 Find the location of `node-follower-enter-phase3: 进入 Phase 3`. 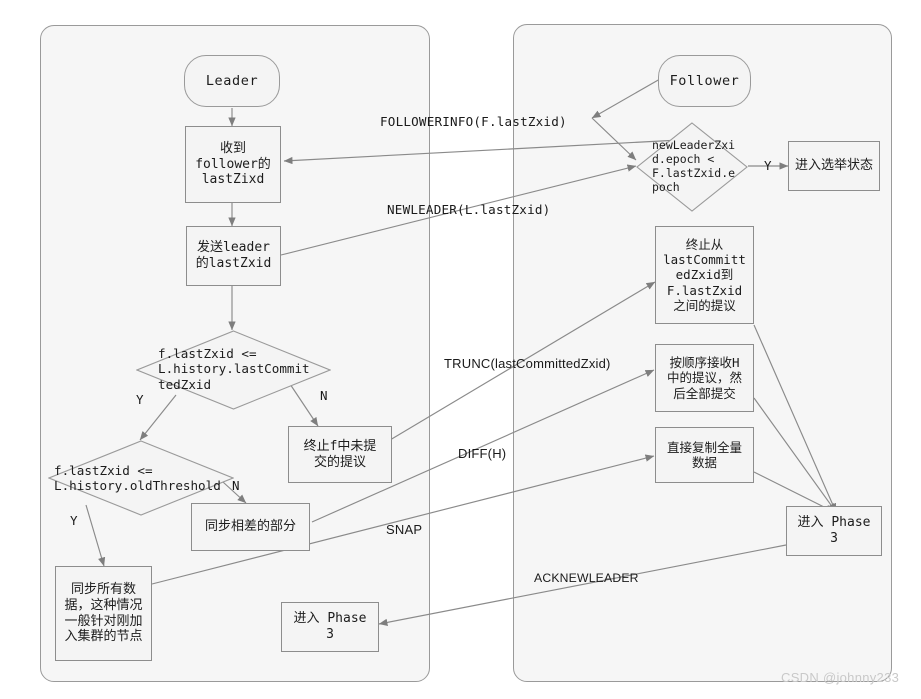

node-follower-enter-phase3: 进入 Phase 3 is located at coordinates (834, 531).